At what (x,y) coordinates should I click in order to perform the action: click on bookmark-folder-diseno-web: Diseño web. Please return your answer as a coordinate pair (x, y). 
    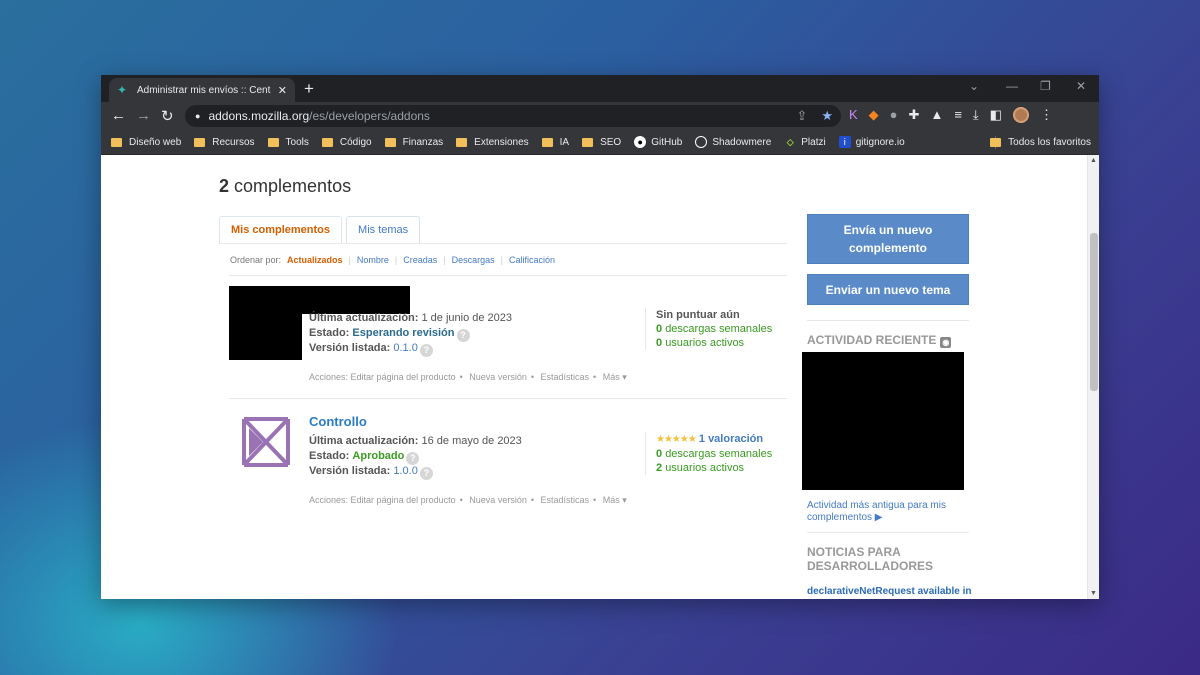
    Looking at the image, I should click on (146, 142).